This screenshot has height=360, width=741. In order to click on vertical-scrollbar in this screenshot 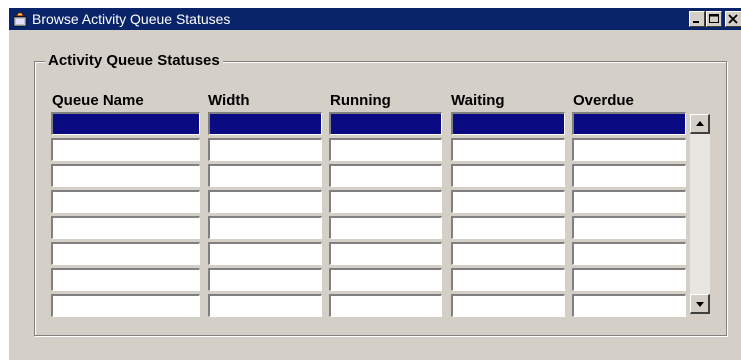, I will do `click(700, 214)`.